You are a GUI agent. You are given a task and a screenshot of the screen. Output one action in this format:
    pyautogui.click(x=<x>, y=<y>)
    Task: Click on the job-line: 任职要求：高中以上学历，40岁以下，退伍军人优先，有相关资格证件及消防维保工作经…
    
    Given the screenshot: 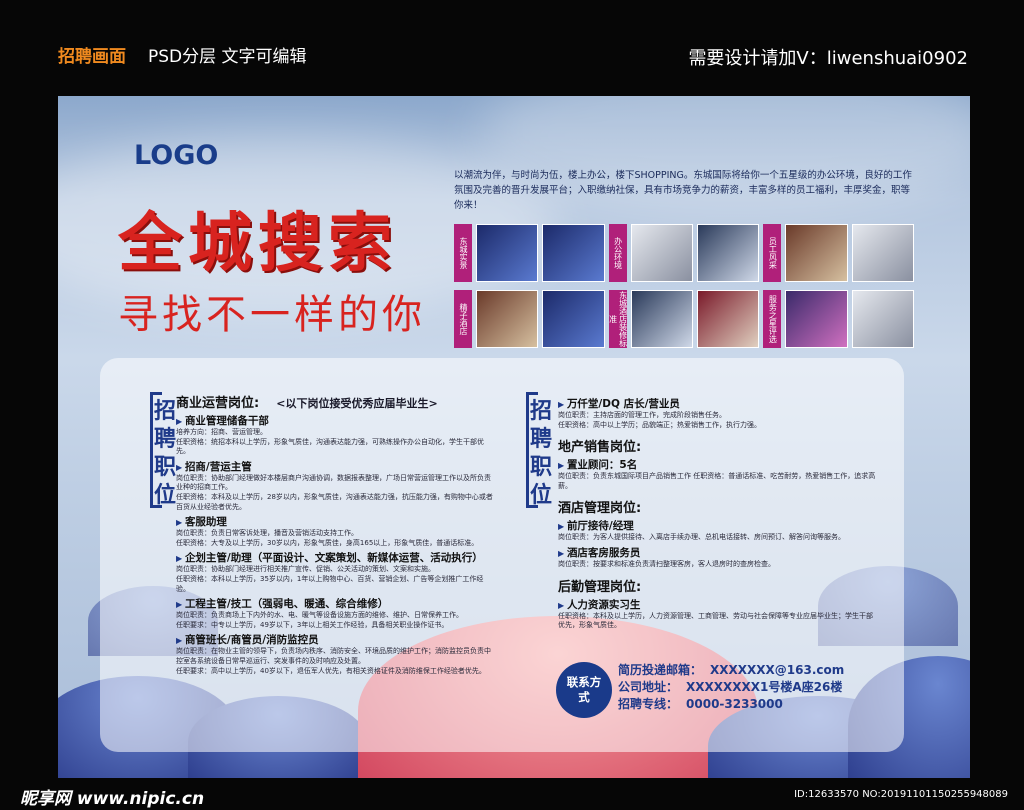 What is the action you would take?
    pyautogui.click(x=331, y=670)
    